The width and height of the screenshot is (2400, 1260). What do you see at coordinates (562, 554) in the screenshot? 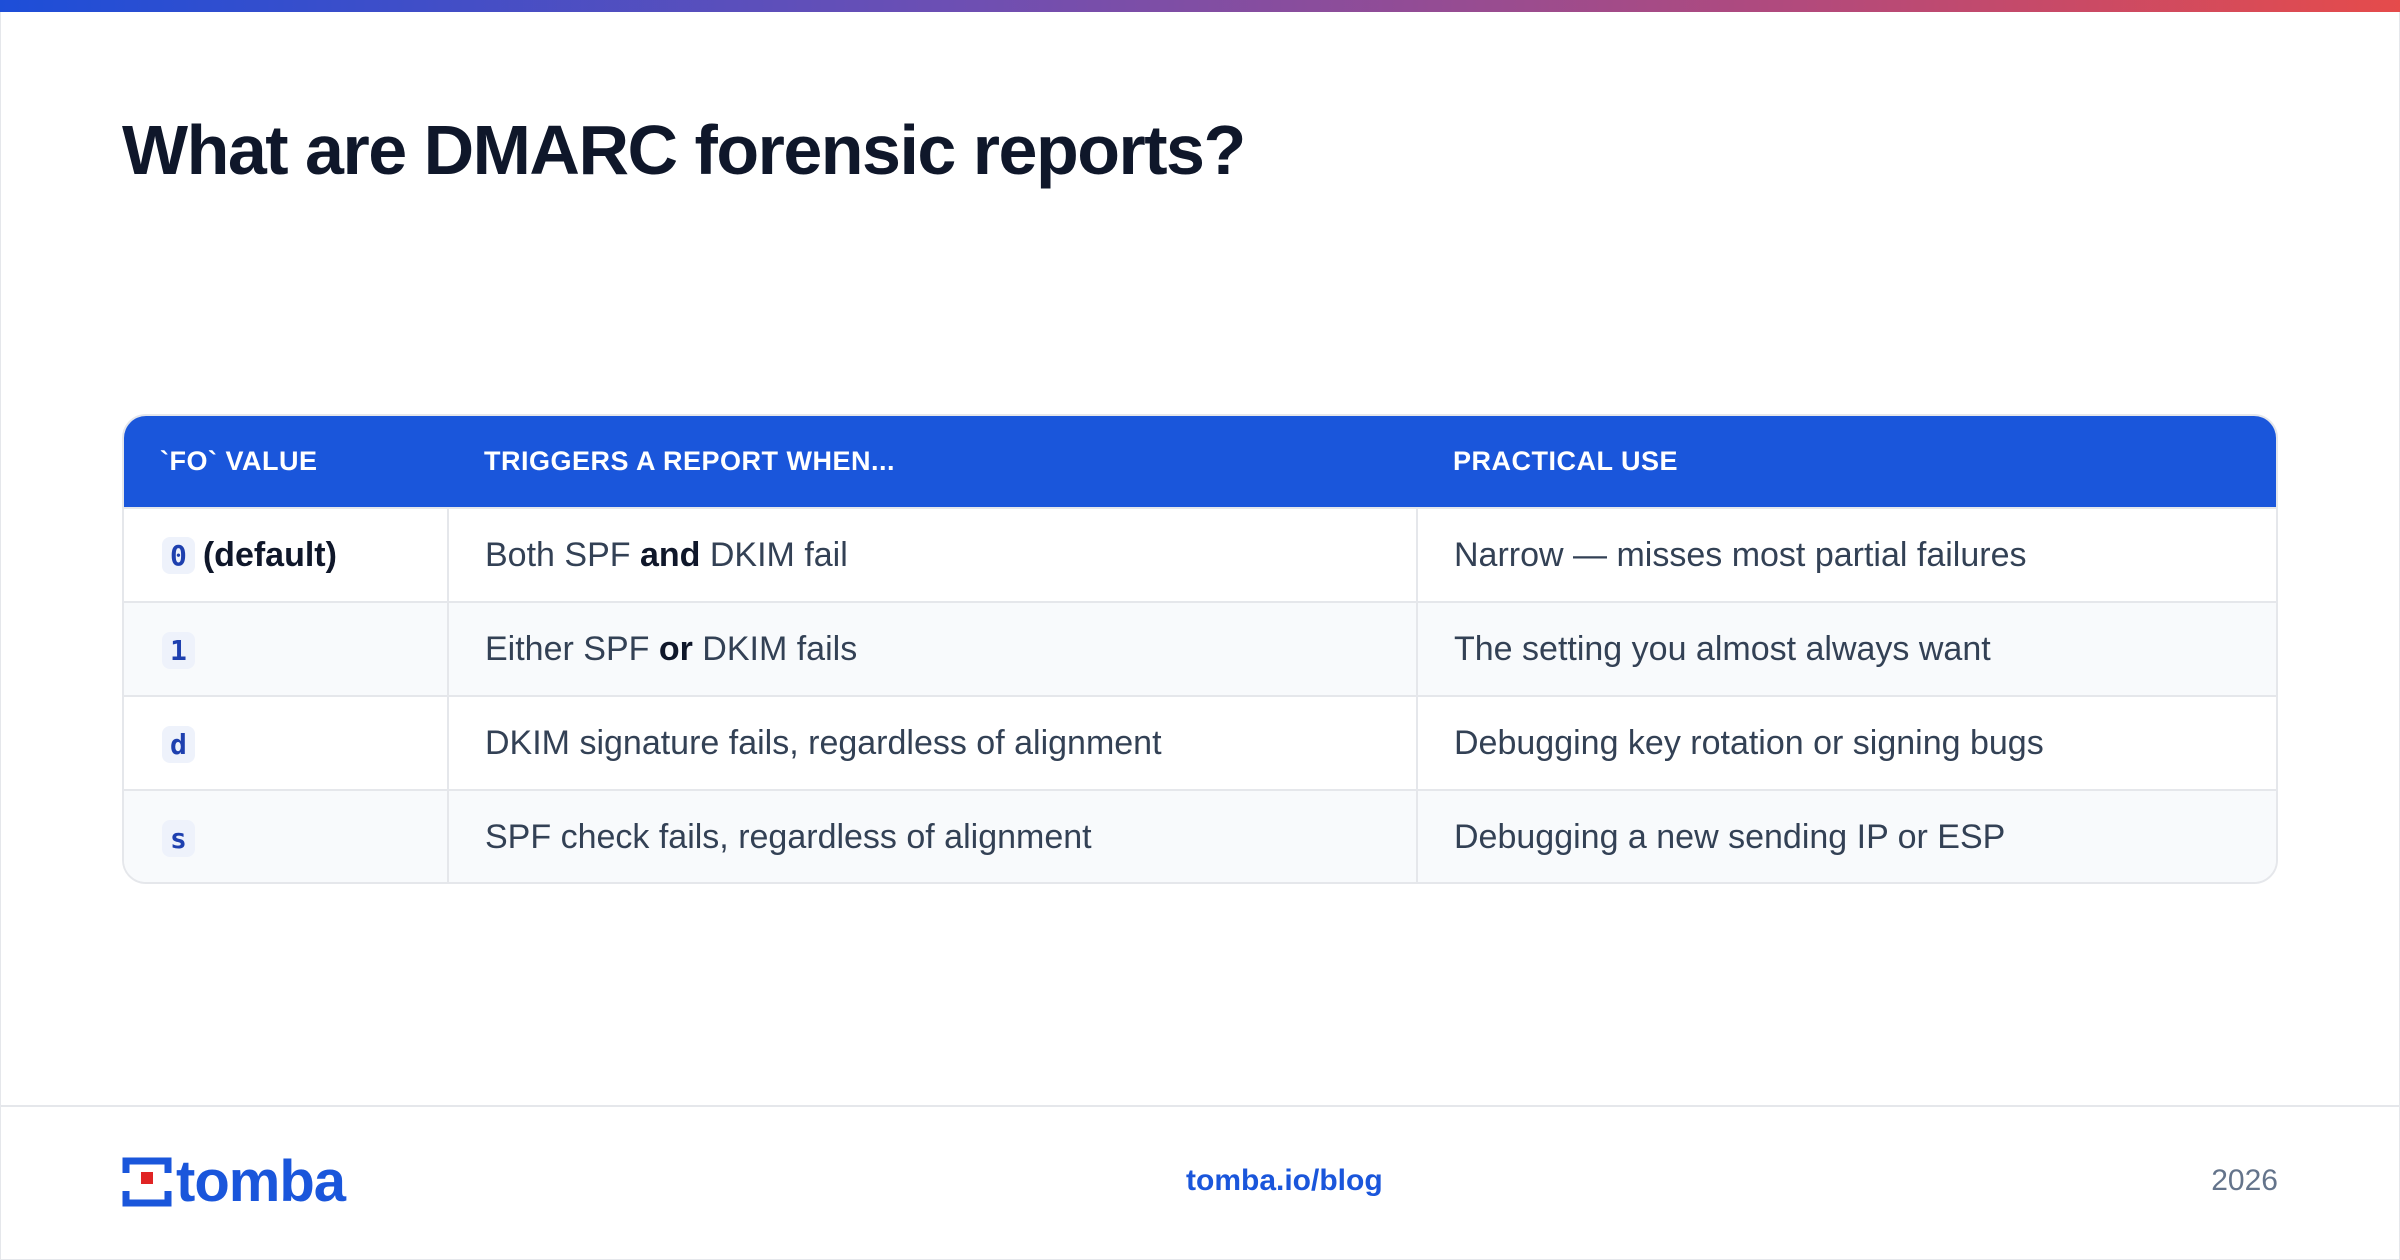
I see `trigger-text: Both SPF` at bounding box center [562, 554].